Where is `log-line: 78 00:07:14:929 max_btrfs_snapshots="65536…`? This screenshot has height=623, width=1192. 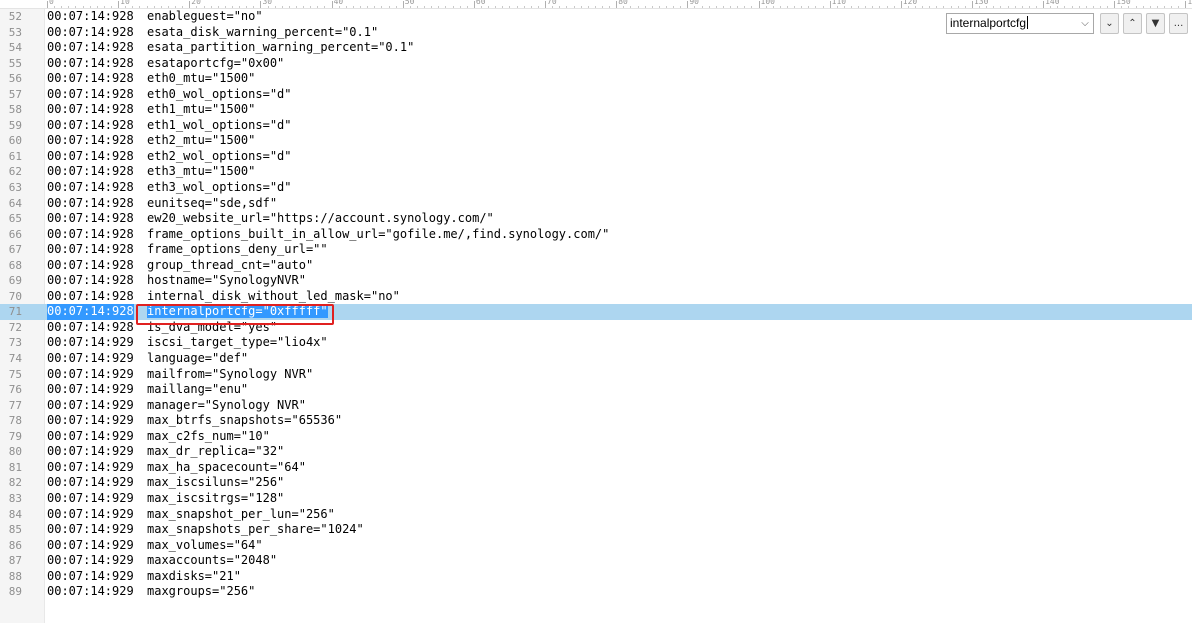 log-line: 78 00:07:14:929 max_btrfs_snapshots="65536… is located at coordinates (596, 421).